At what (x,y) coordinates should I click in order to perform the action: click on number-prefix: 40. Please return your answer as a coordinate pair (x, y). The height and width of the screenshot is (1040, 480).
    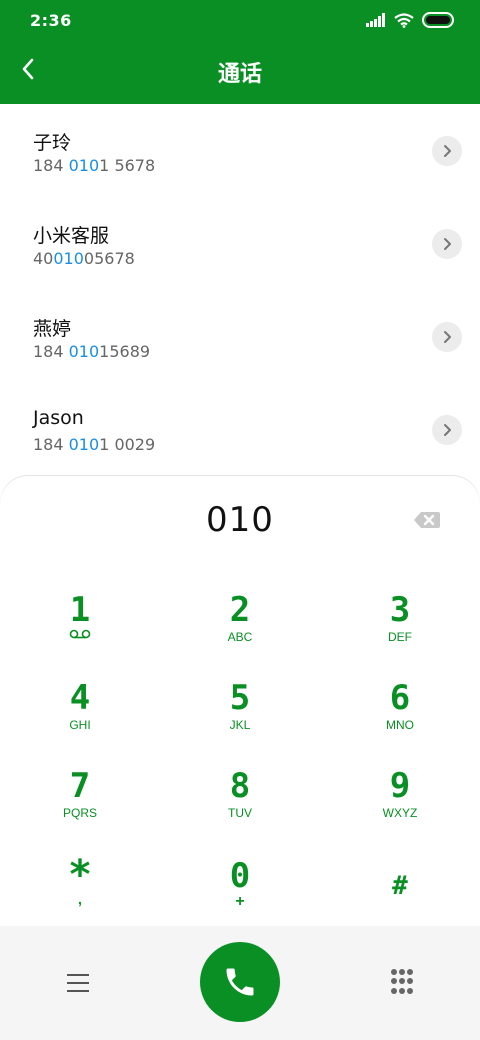
    Looking at the image, I should click on (43, 258).